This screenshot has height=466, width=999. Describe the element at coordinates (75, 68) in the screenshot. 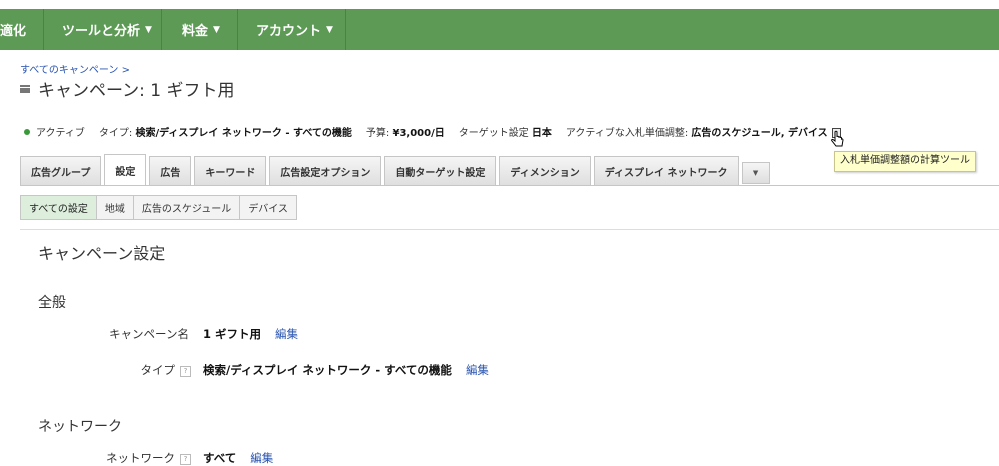

I see `breadcrumb: すべてのキャンペーン >` at that location.